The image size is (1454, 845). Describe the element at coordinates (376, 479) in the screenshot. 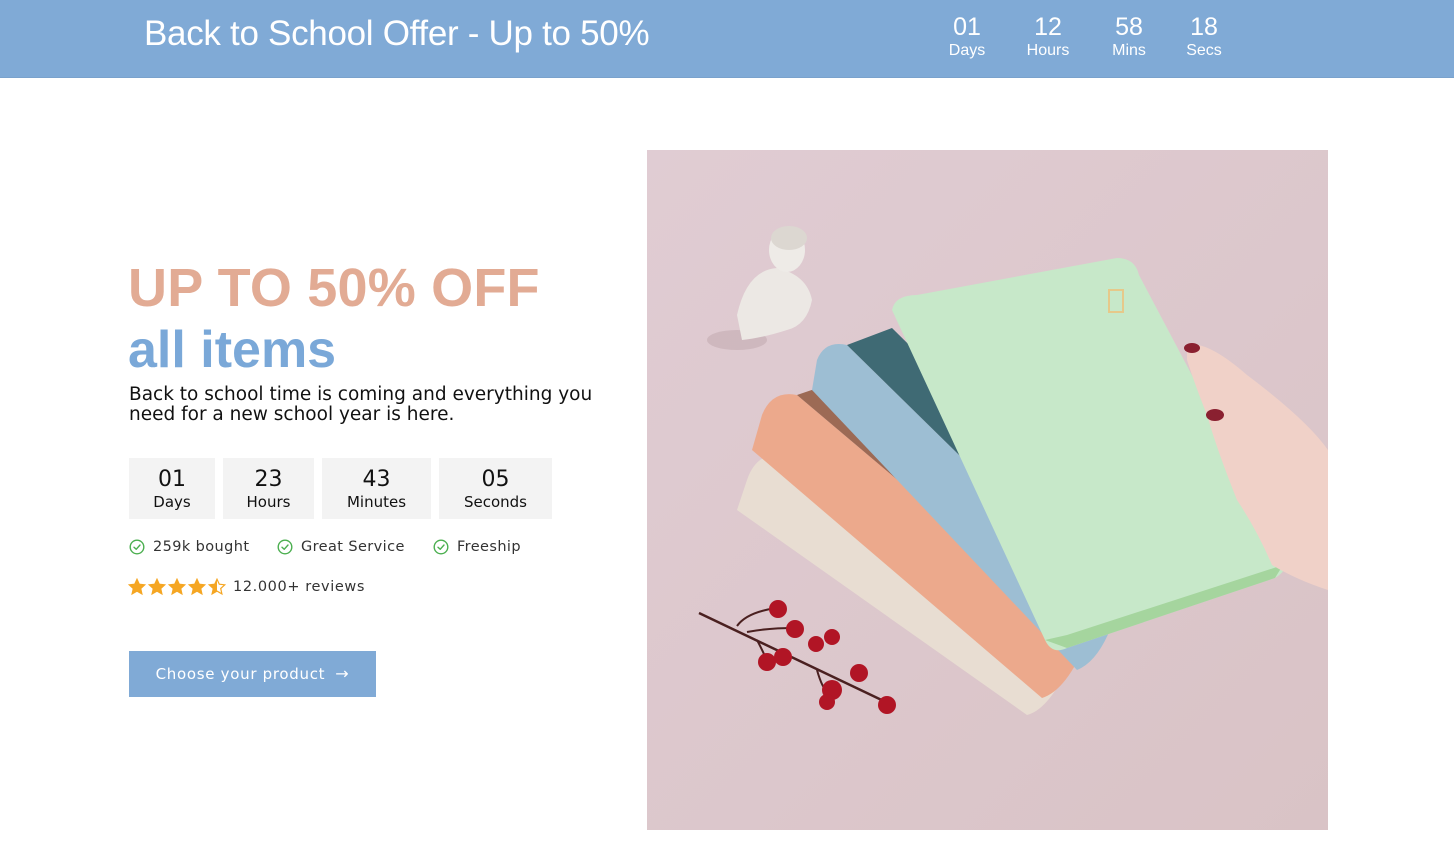

I see `countdown-value: 43` at that location.